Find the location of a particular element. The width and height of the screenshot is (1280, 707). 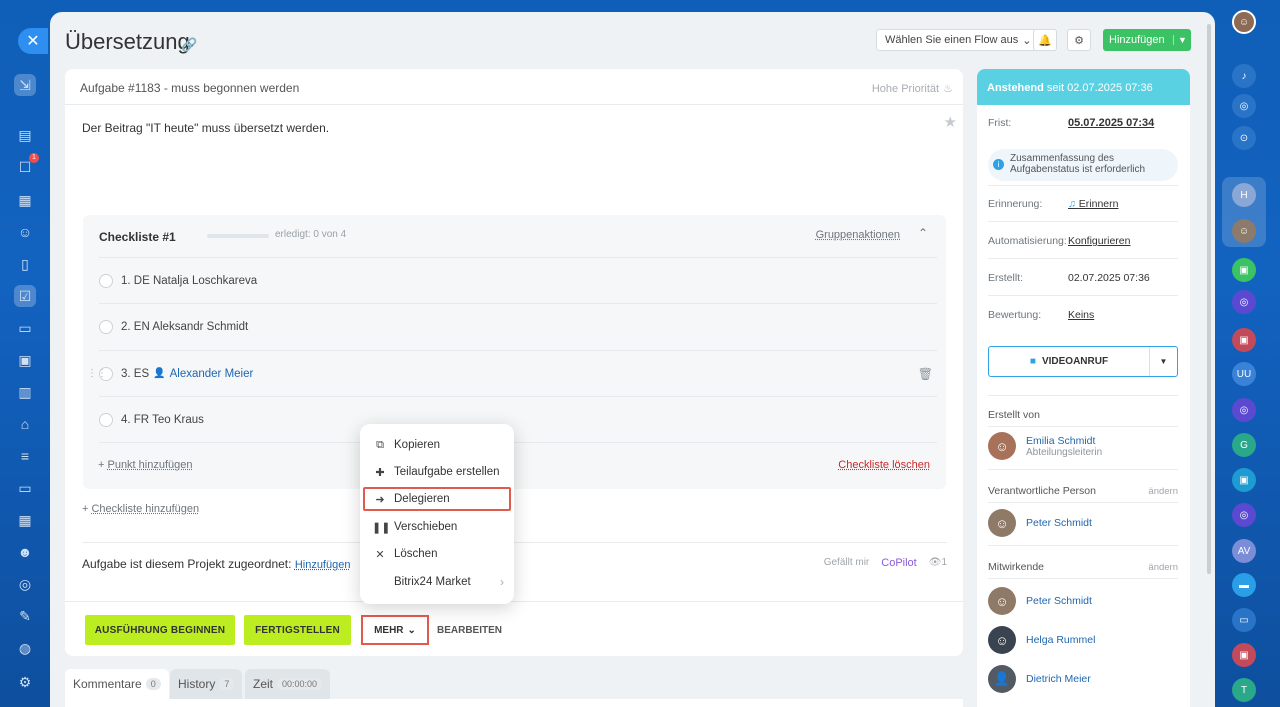

drag-handle-icon: ⋮⋮ is located at coordinates (97, 373).